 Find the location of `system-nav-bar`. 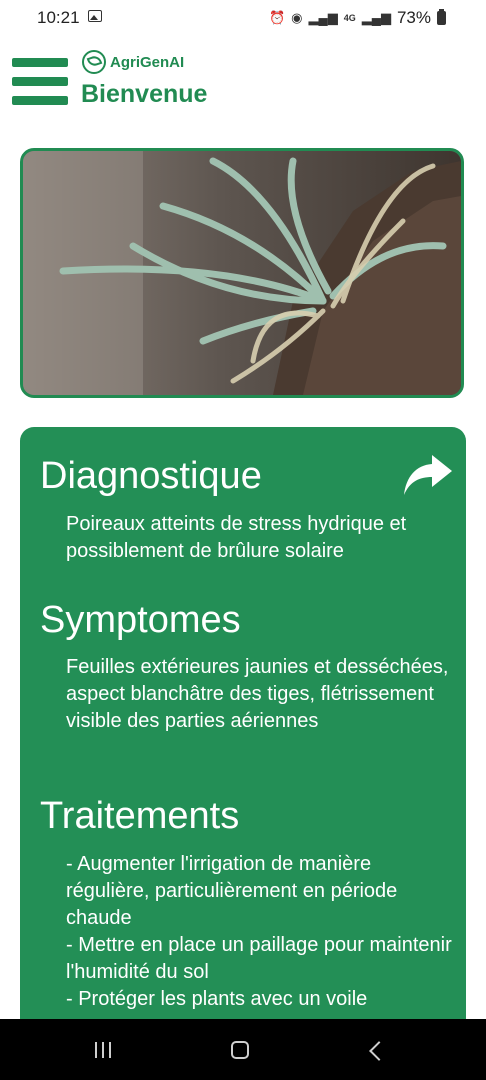

system-nav-bar is located at coordinates (243, 1049).